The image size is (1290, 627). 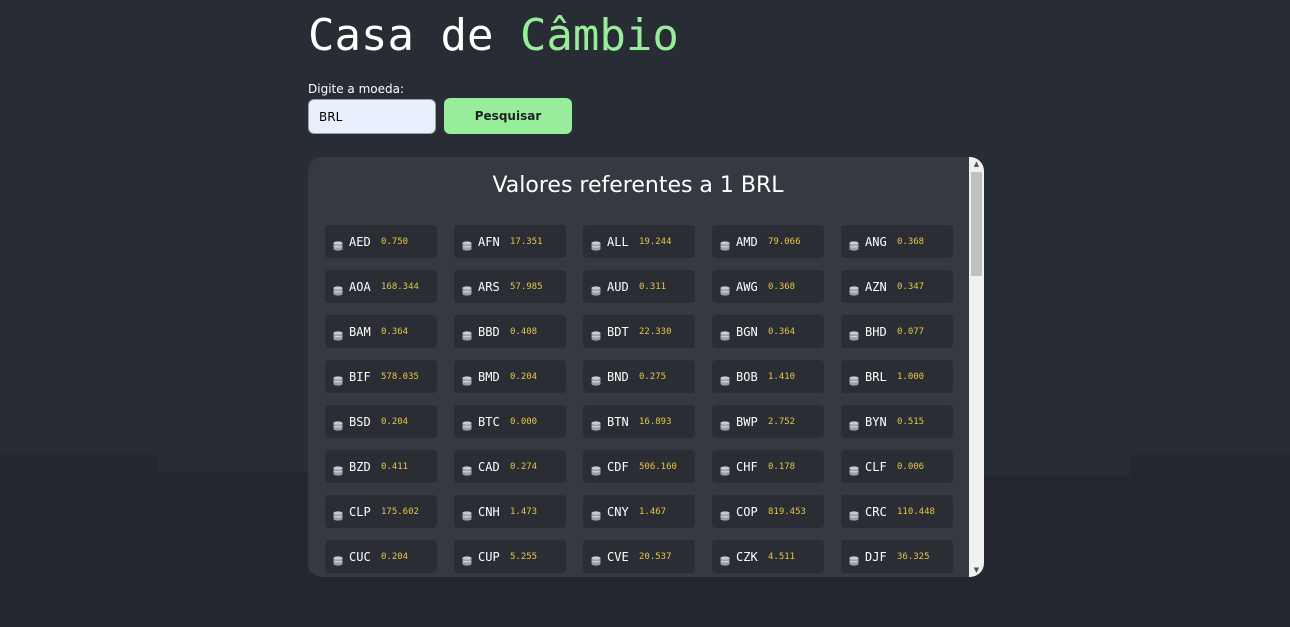 What do you see at coordinates (381, 511) in the screenshot?
I see `currency-card: CLP 175.602` at bounding box center [381, 511].